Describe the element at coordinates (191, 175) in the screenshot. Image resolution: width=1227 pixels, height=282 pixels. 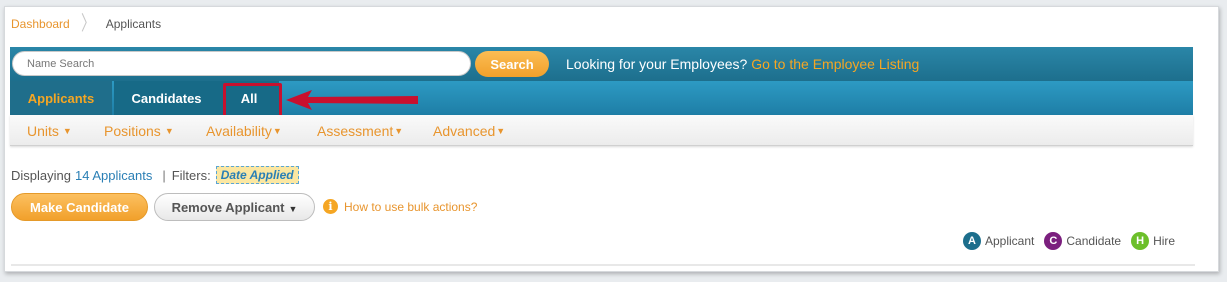
I see `filters-label: Filters:` at that location.